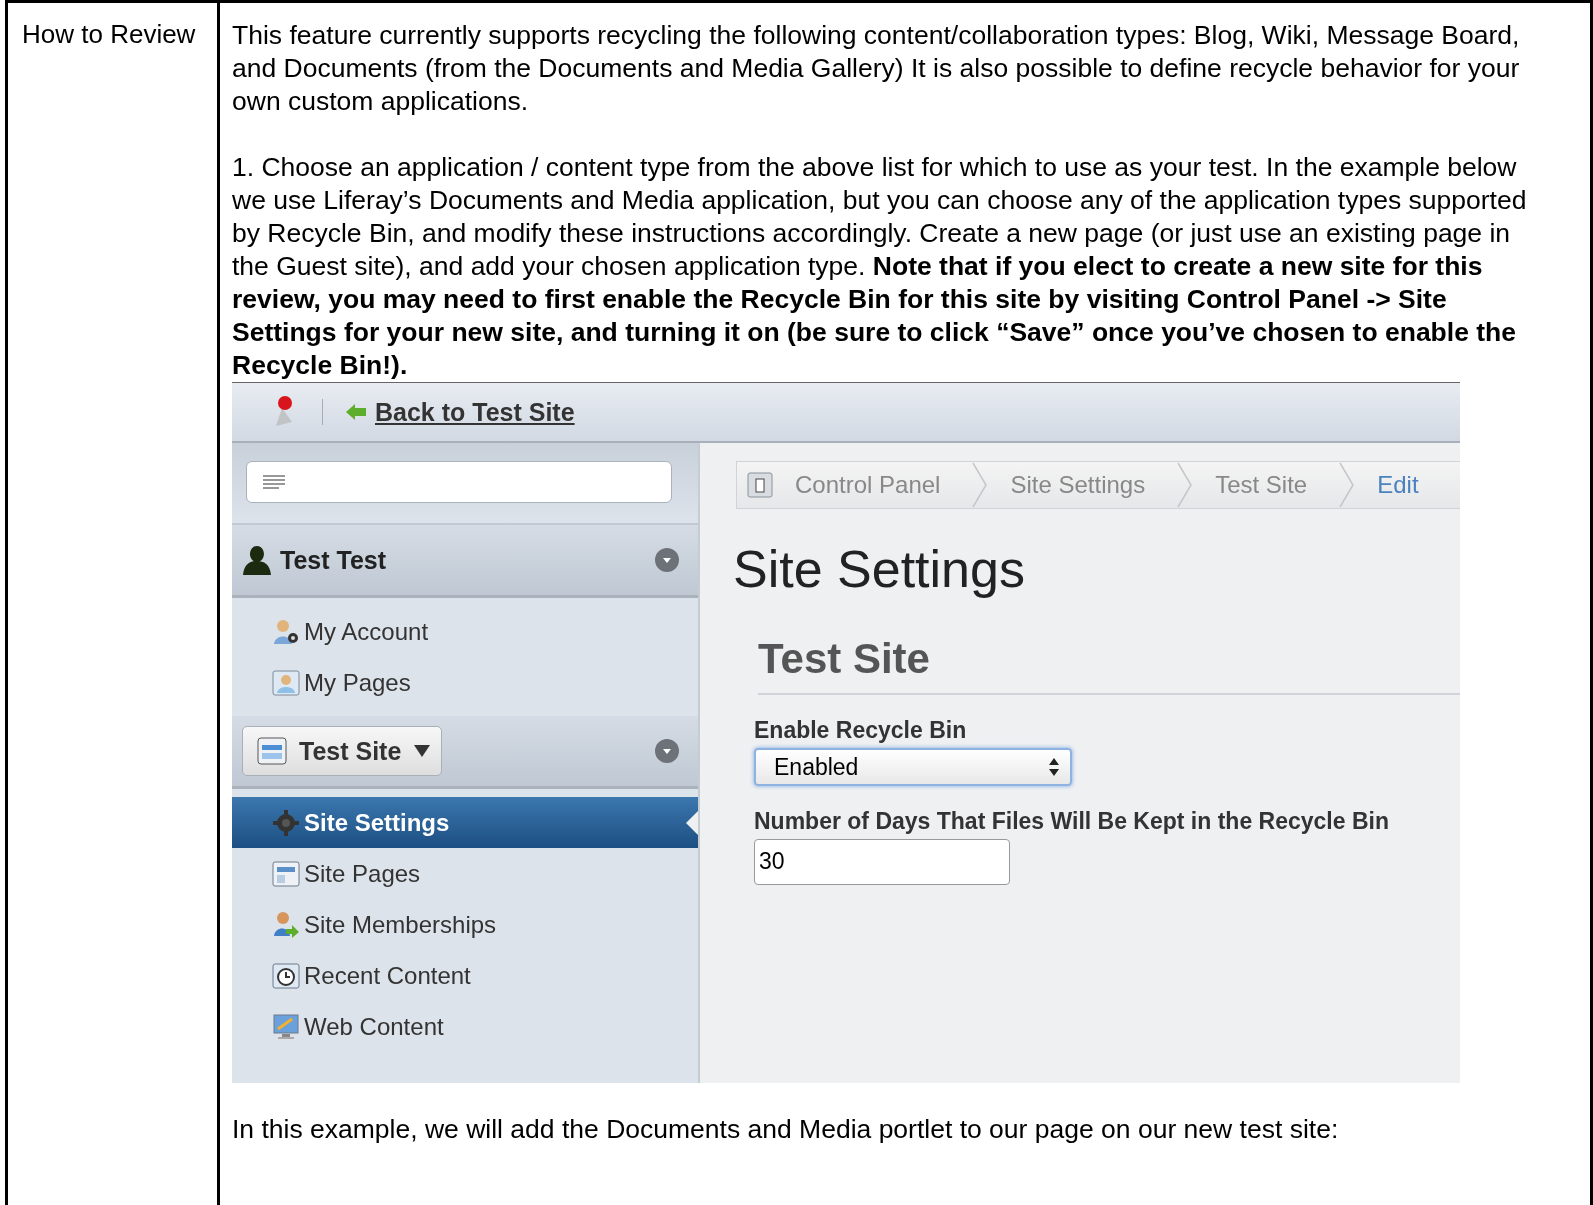 Image resolution: width=1593 pixels, height=1205 pixels. Describe the element at coordinates (465, 822) in the screenshot. I see `sidebar-item: Site Settings` at that location.